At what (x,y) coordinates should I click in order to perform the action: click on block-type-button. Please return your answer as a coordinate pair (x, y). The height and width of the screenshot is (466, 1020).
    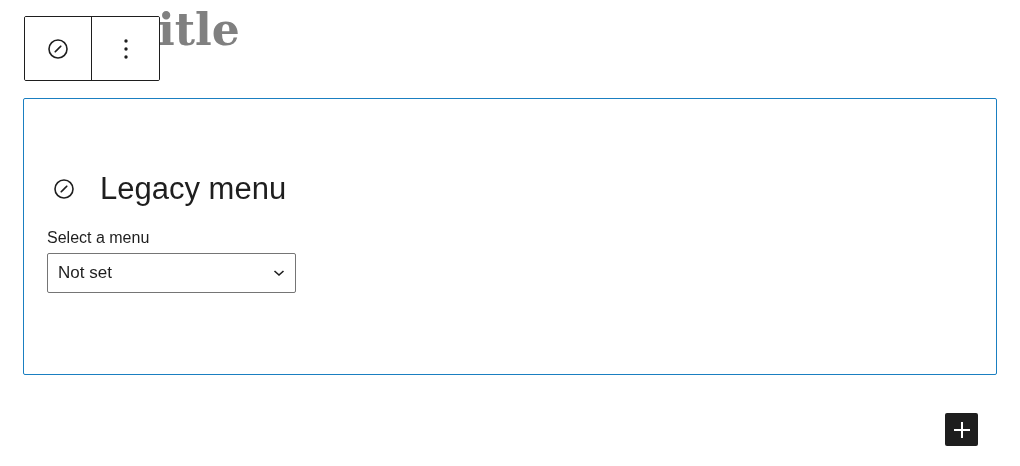
    Looking at the image, I should click on (58, 48).